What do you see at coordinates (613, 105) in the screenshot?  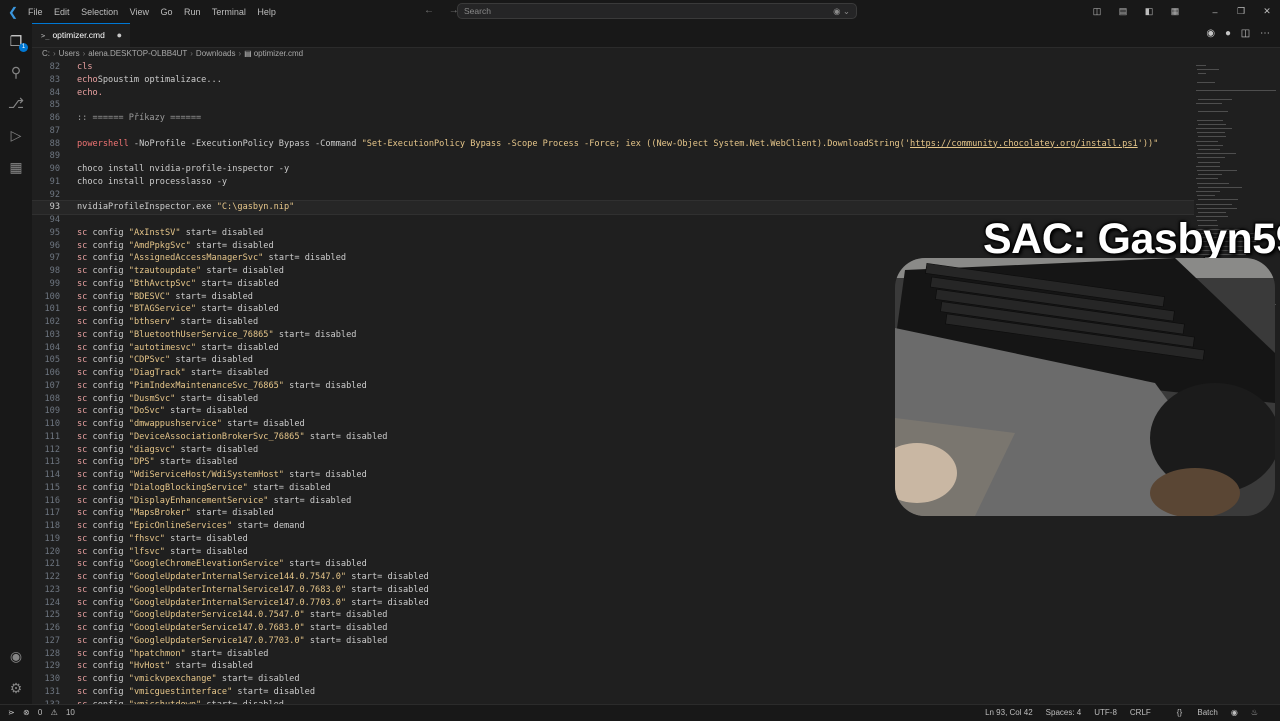 I see `code-line: 85` at bounding box center [613, 105].